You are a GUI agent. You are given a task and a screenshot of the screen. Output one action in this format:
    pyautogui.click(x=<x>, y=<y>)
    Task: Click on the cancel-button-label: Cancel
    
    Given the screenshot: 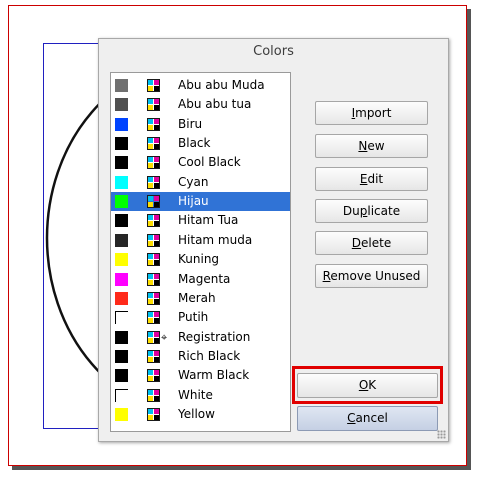 What is the action you would take?
    pyautogui.click(x=367, y=418)
    